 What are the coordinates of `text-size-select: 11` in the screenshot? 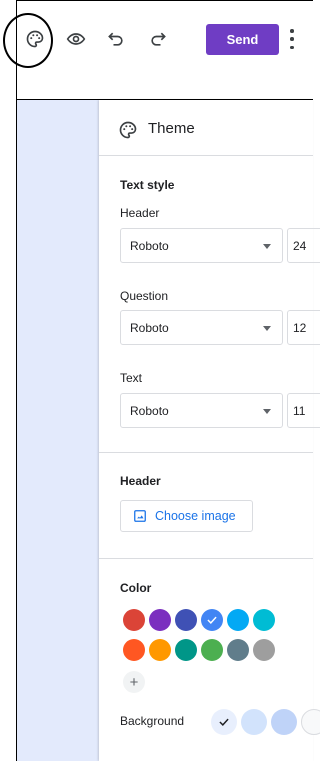 It's located at (303, 410).